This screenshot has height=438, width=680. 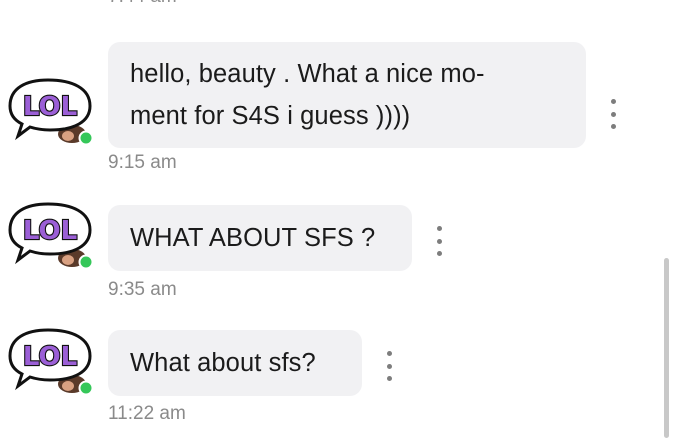 What do you see at coordinates (253, 238) in the screenshot?
I see `message-text-line: WHAT ABOUT SFS ?` at bounding box center [253, 238].